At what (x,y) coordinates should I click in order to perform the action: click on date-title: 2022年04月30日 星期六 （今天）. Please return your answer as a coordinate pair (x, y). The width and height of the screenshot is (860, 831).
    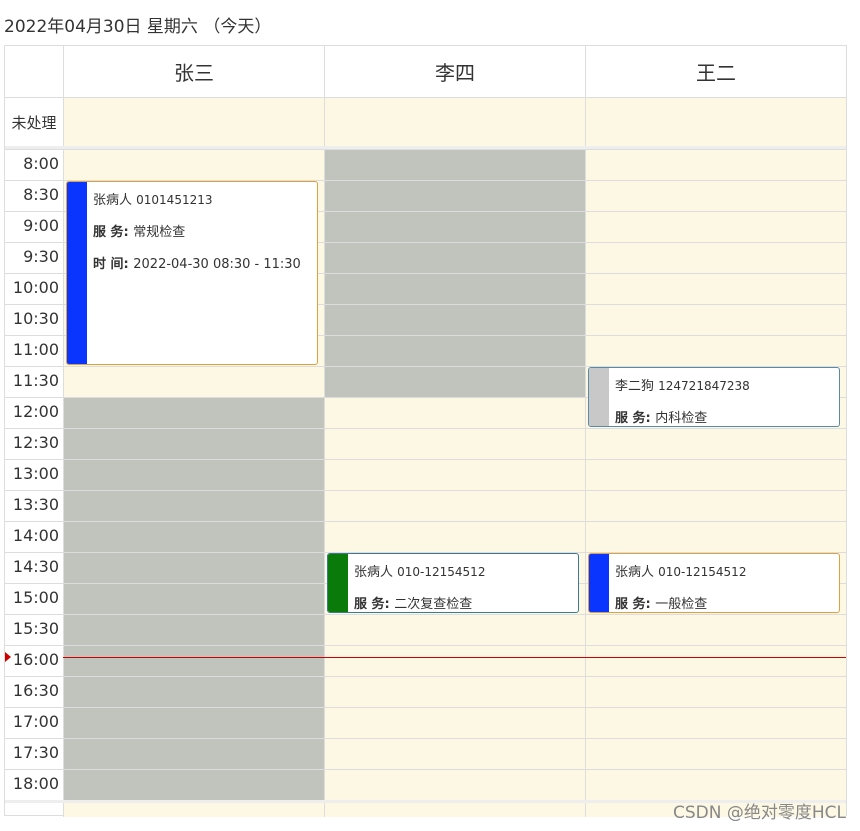
    Looking at the image, I should click on (138, 27).